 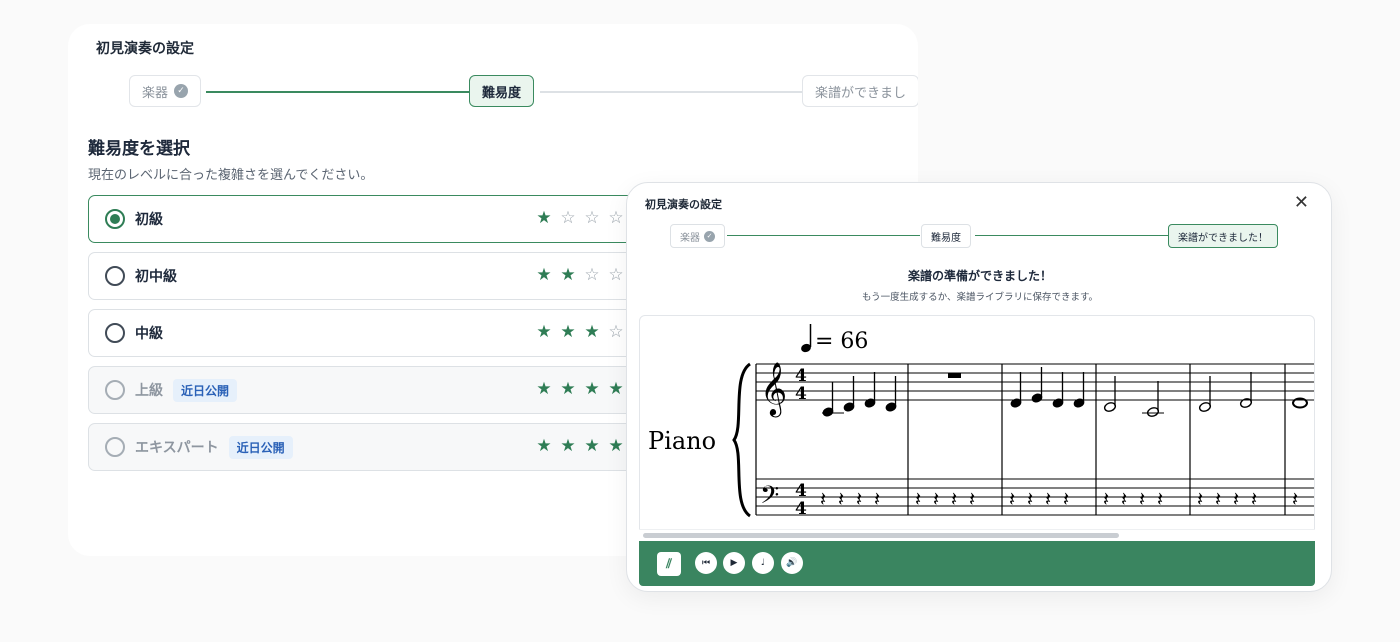 I want to click on step-label: 楽譜ができました！, so click(x=1223, y=238).